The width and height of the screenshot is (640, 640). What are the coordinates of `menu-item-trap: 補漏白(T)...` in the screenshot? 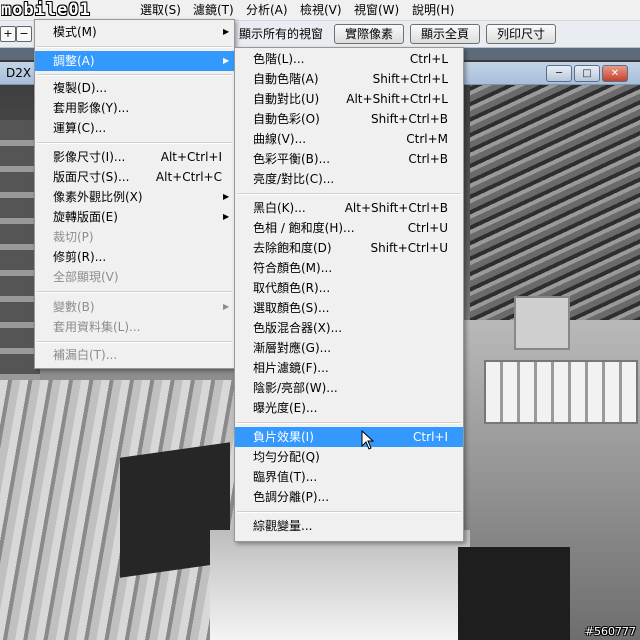 It's located at (134, 355).